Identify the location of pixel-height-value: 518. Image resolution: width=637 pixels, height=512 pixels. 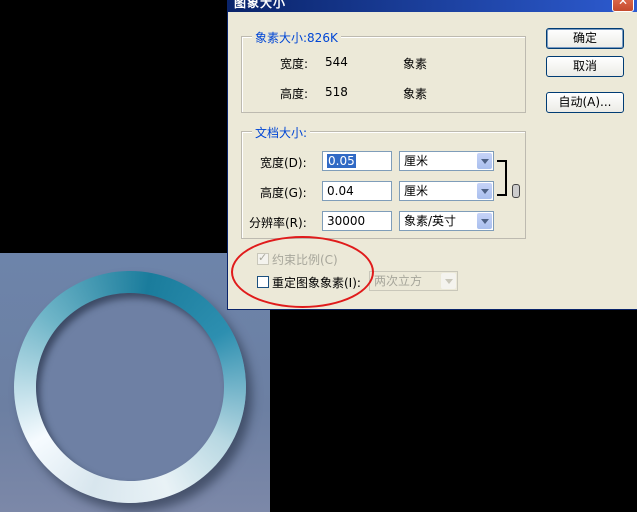
(336, 92).